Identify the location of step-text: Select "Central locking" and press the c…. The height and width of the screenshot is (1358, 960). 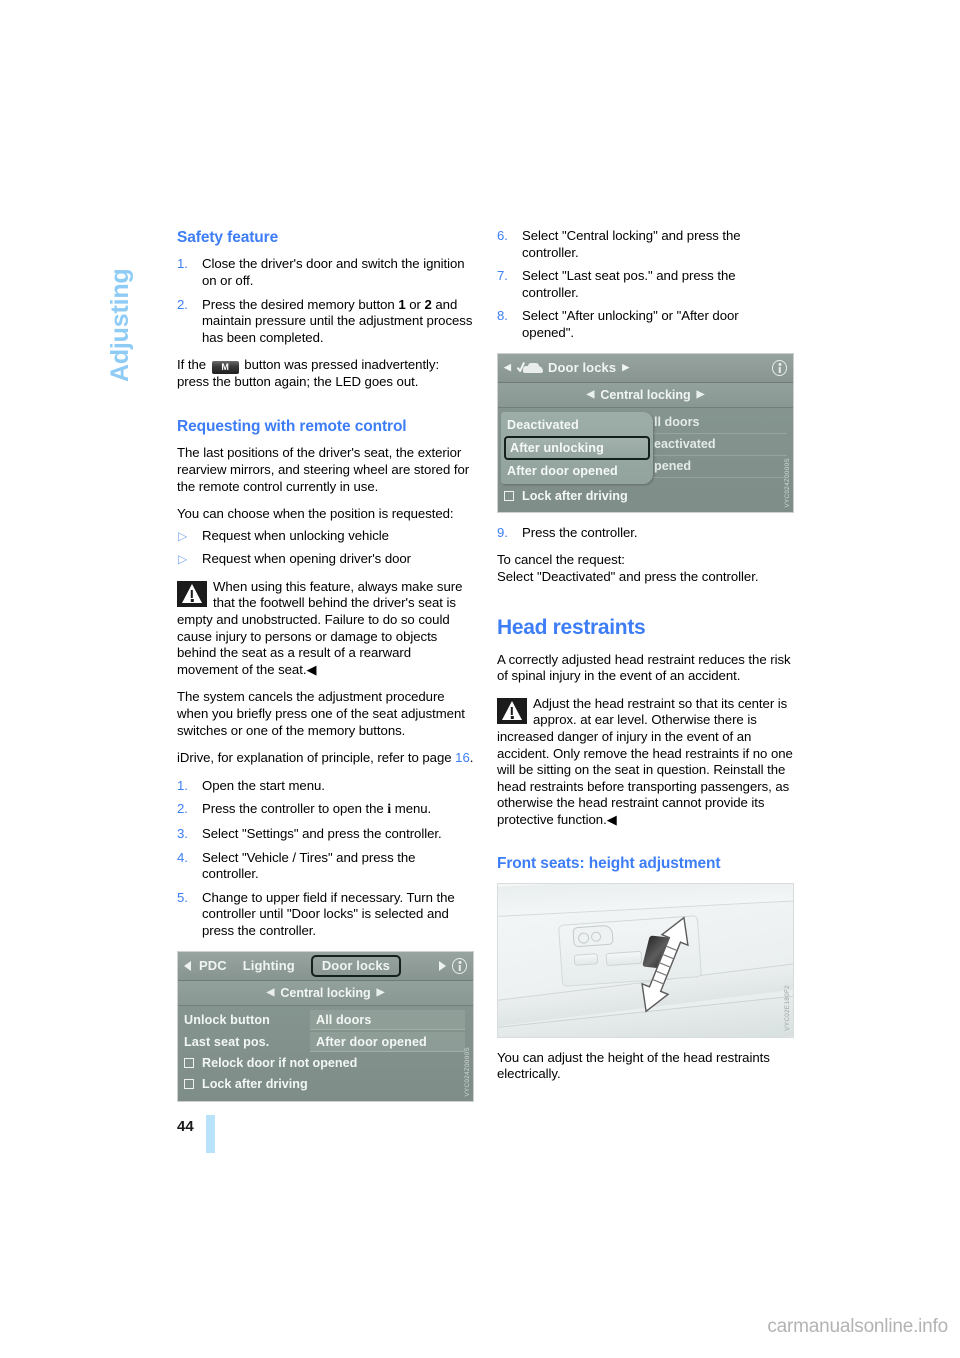
(631, 244).